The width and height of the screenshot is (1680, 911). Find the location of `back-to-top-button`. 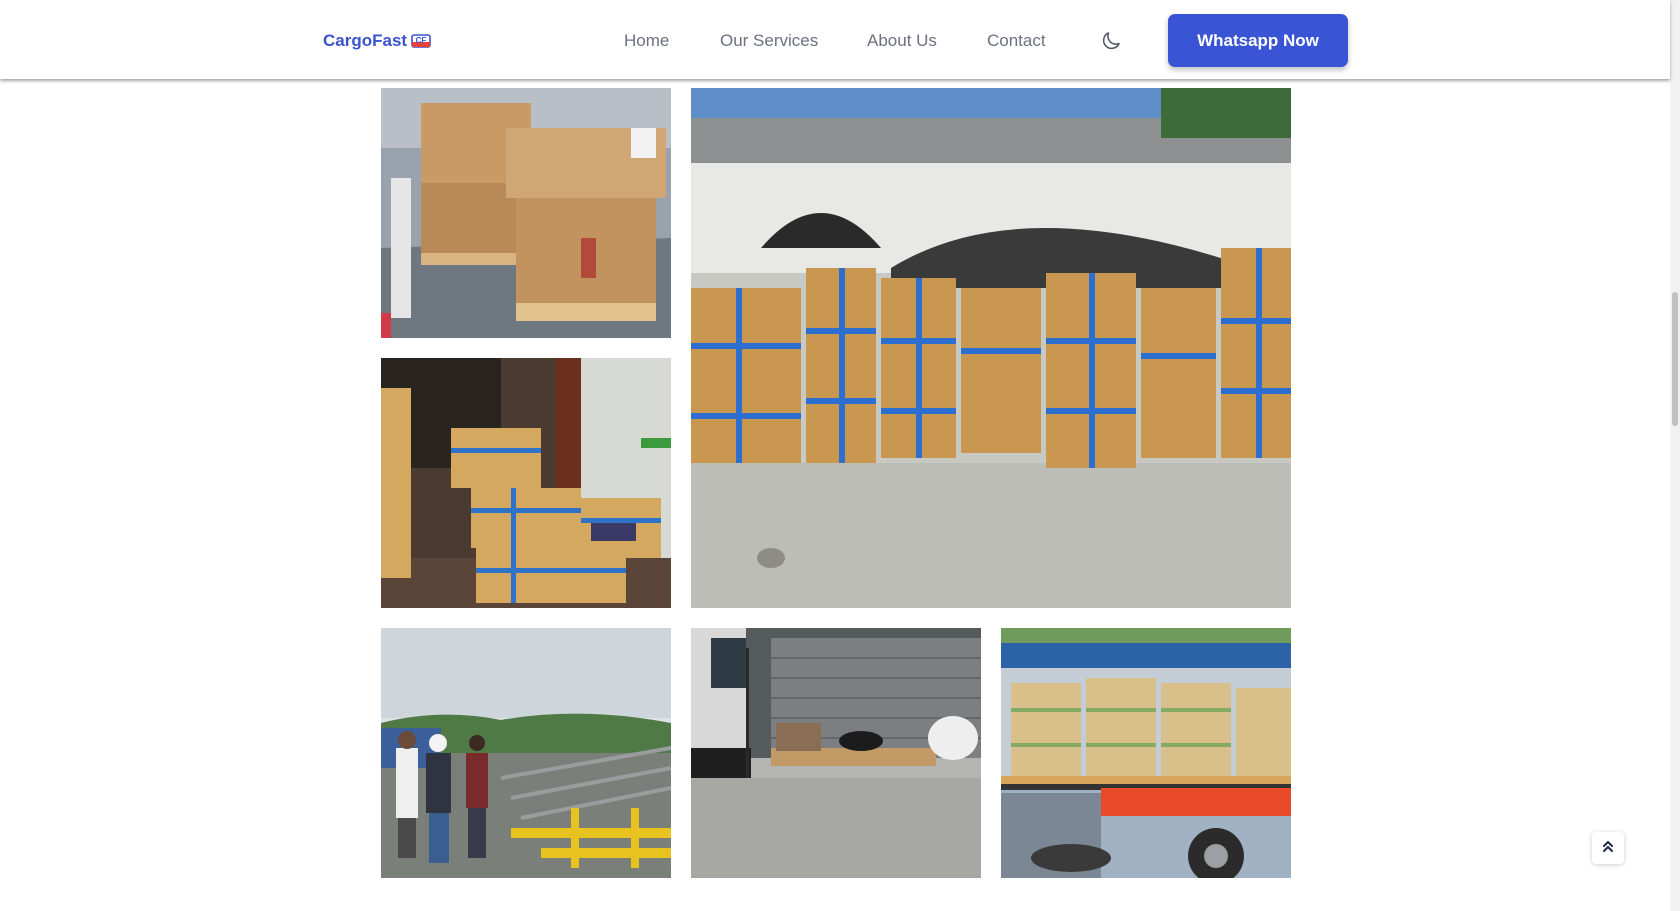

back-to-top-button is located at coordinates (1608, 848).